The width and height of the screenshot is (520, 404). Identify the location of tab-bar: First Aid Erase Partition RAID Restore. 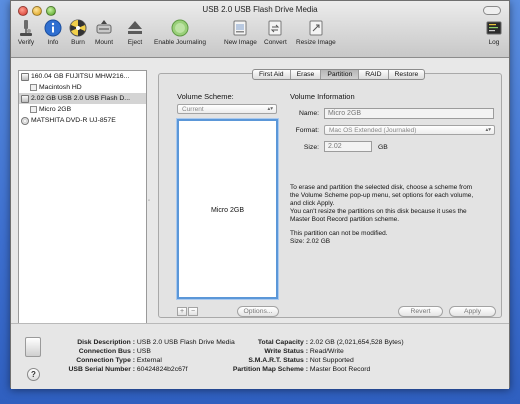
(339, 74).